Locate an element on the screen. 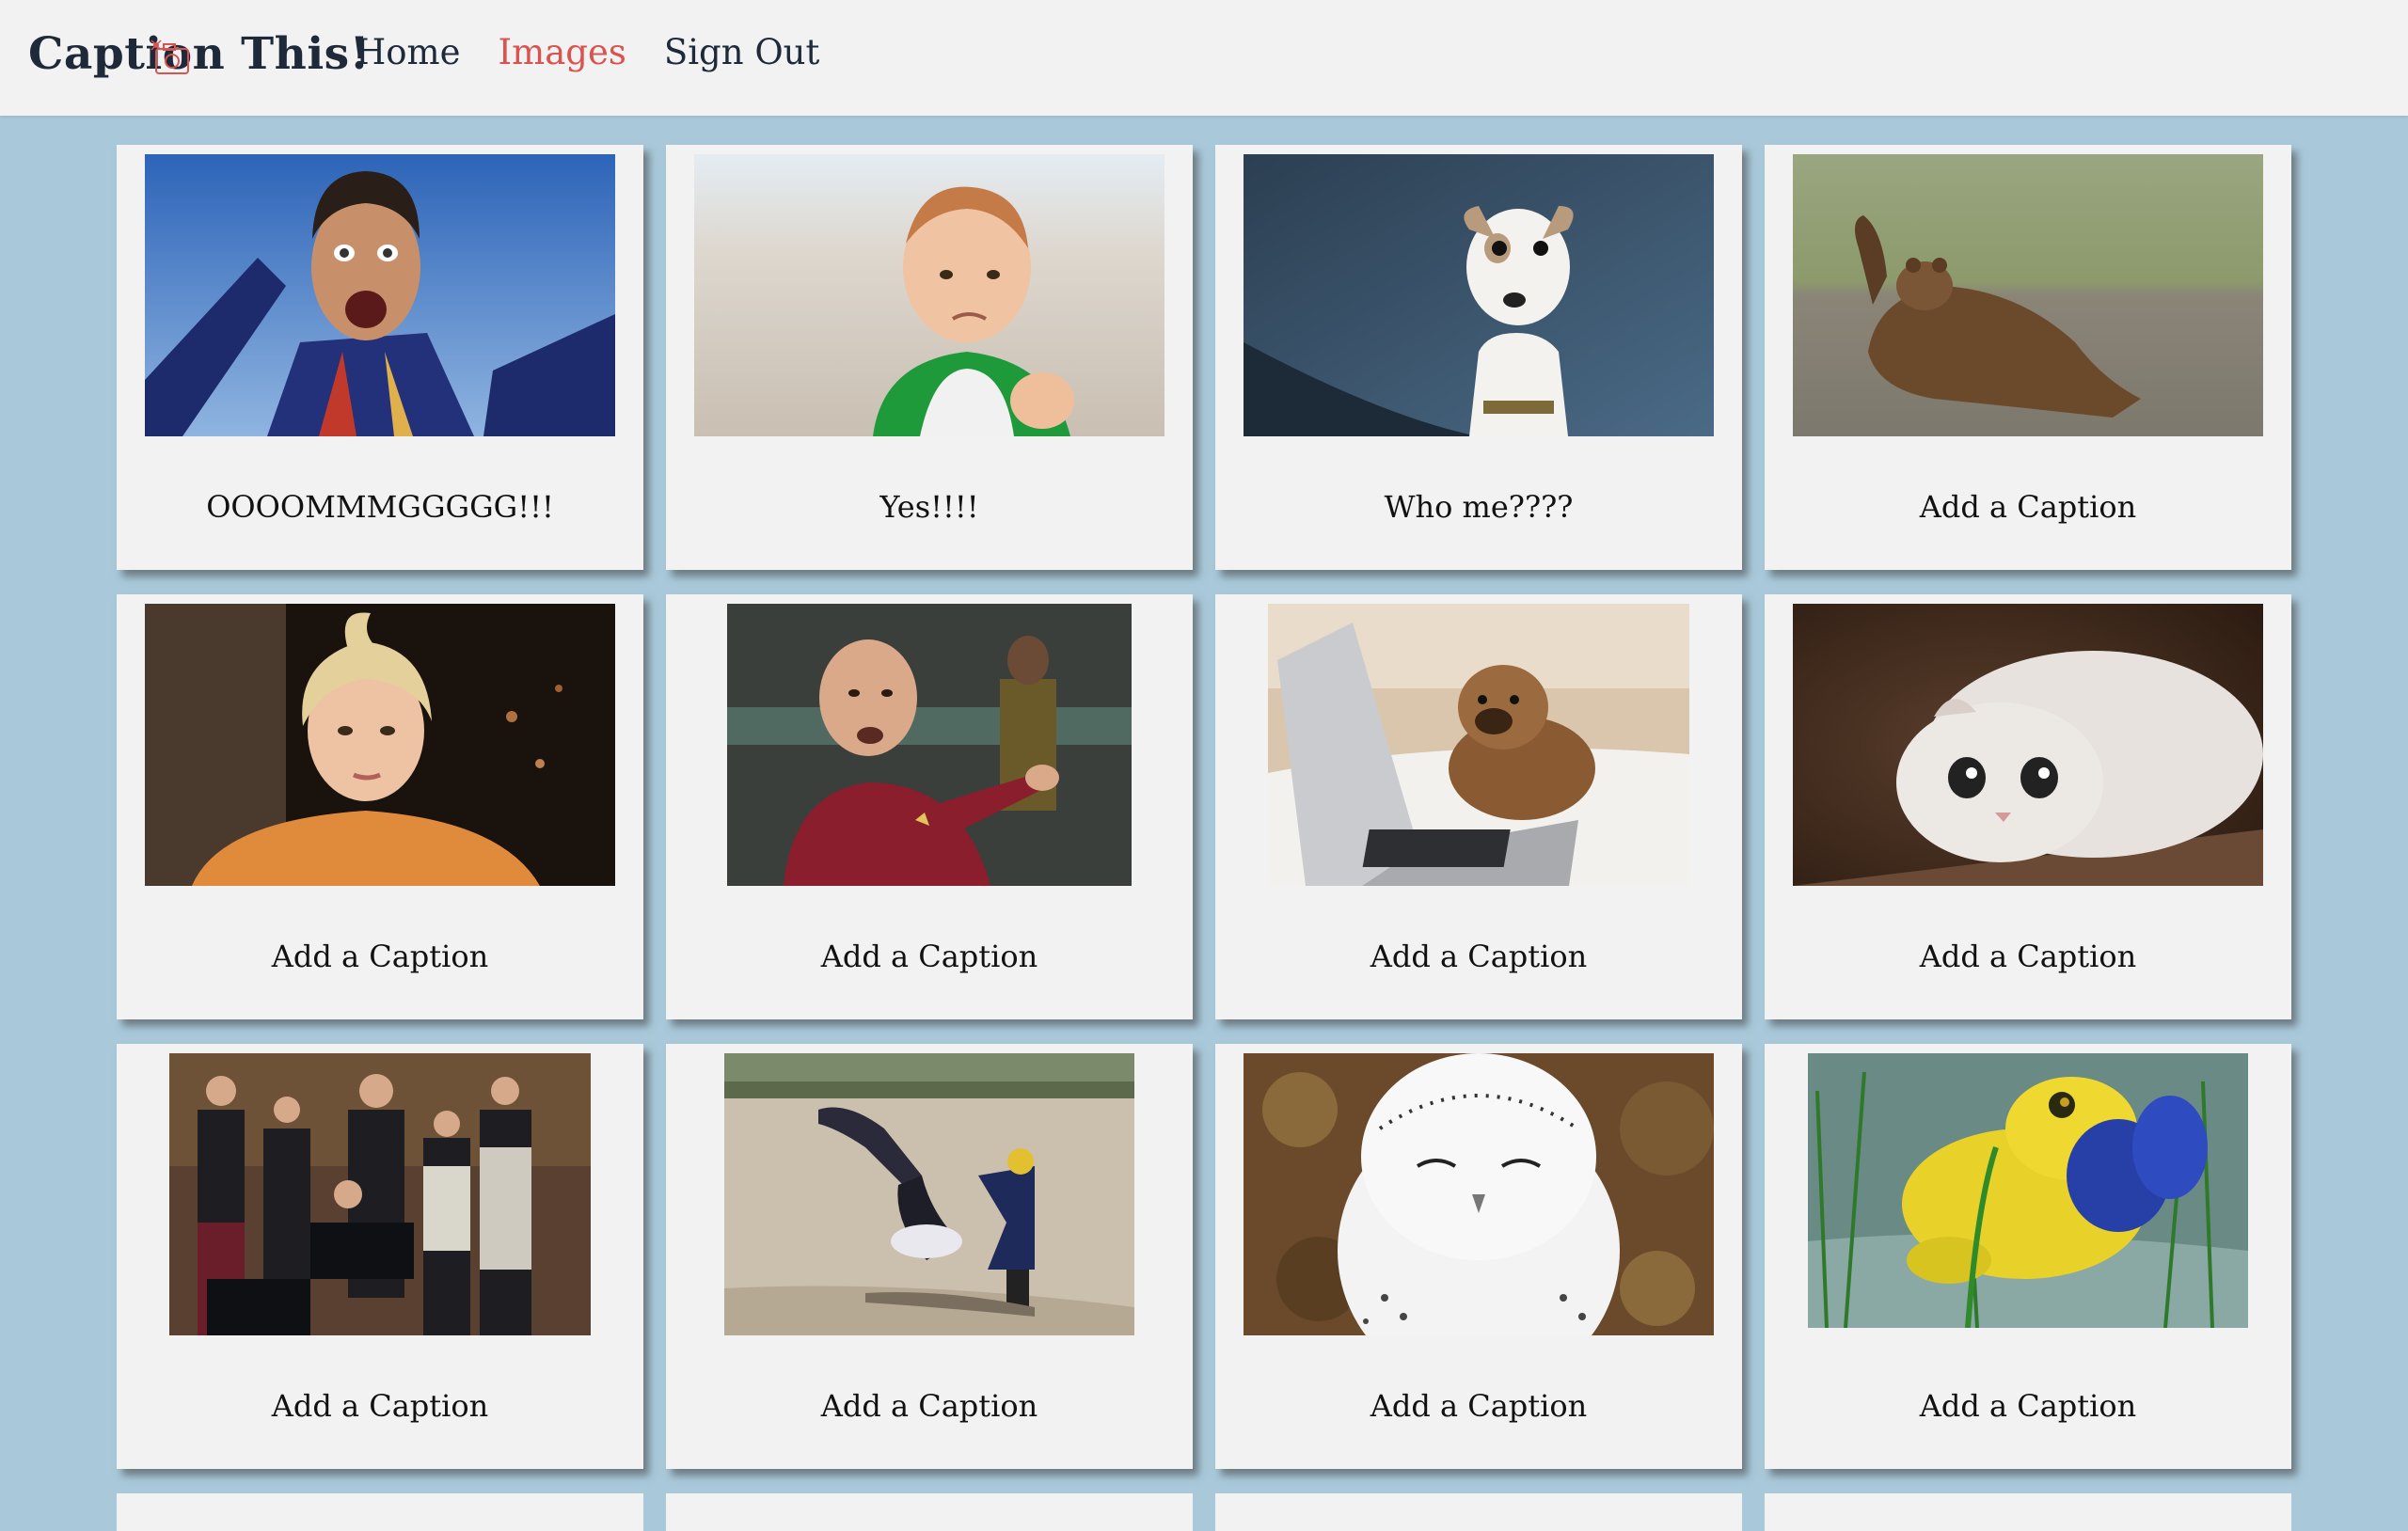  image-puppy-on-laptop is located at coordinates (1478, 745).